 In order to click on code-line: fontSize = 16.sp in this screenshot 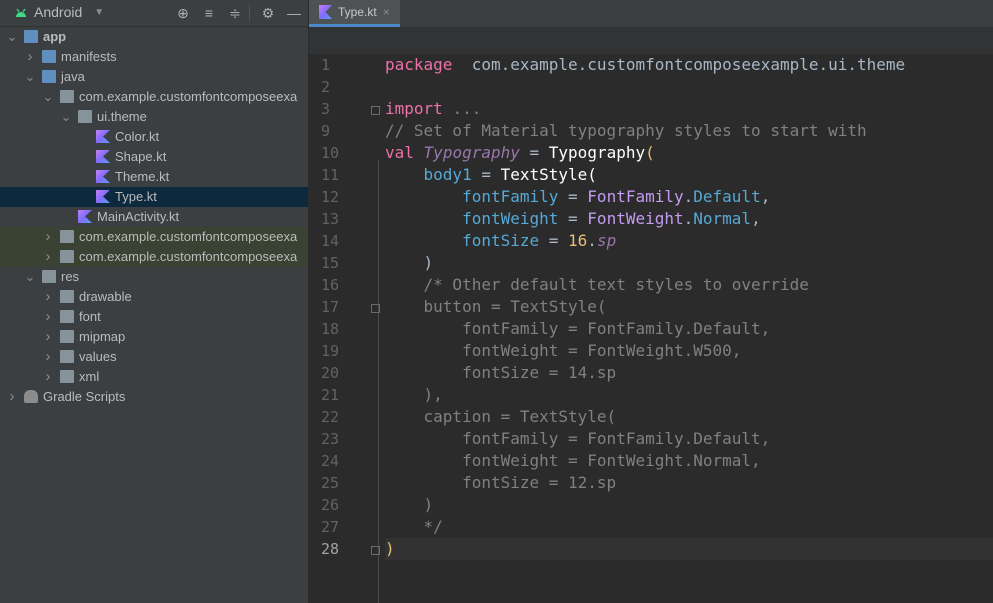, I will do `click(689, 241)`.